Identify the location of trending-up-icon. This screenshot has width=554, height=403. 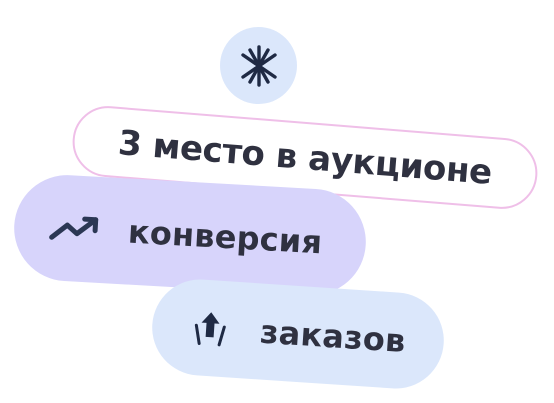
(76, 228).